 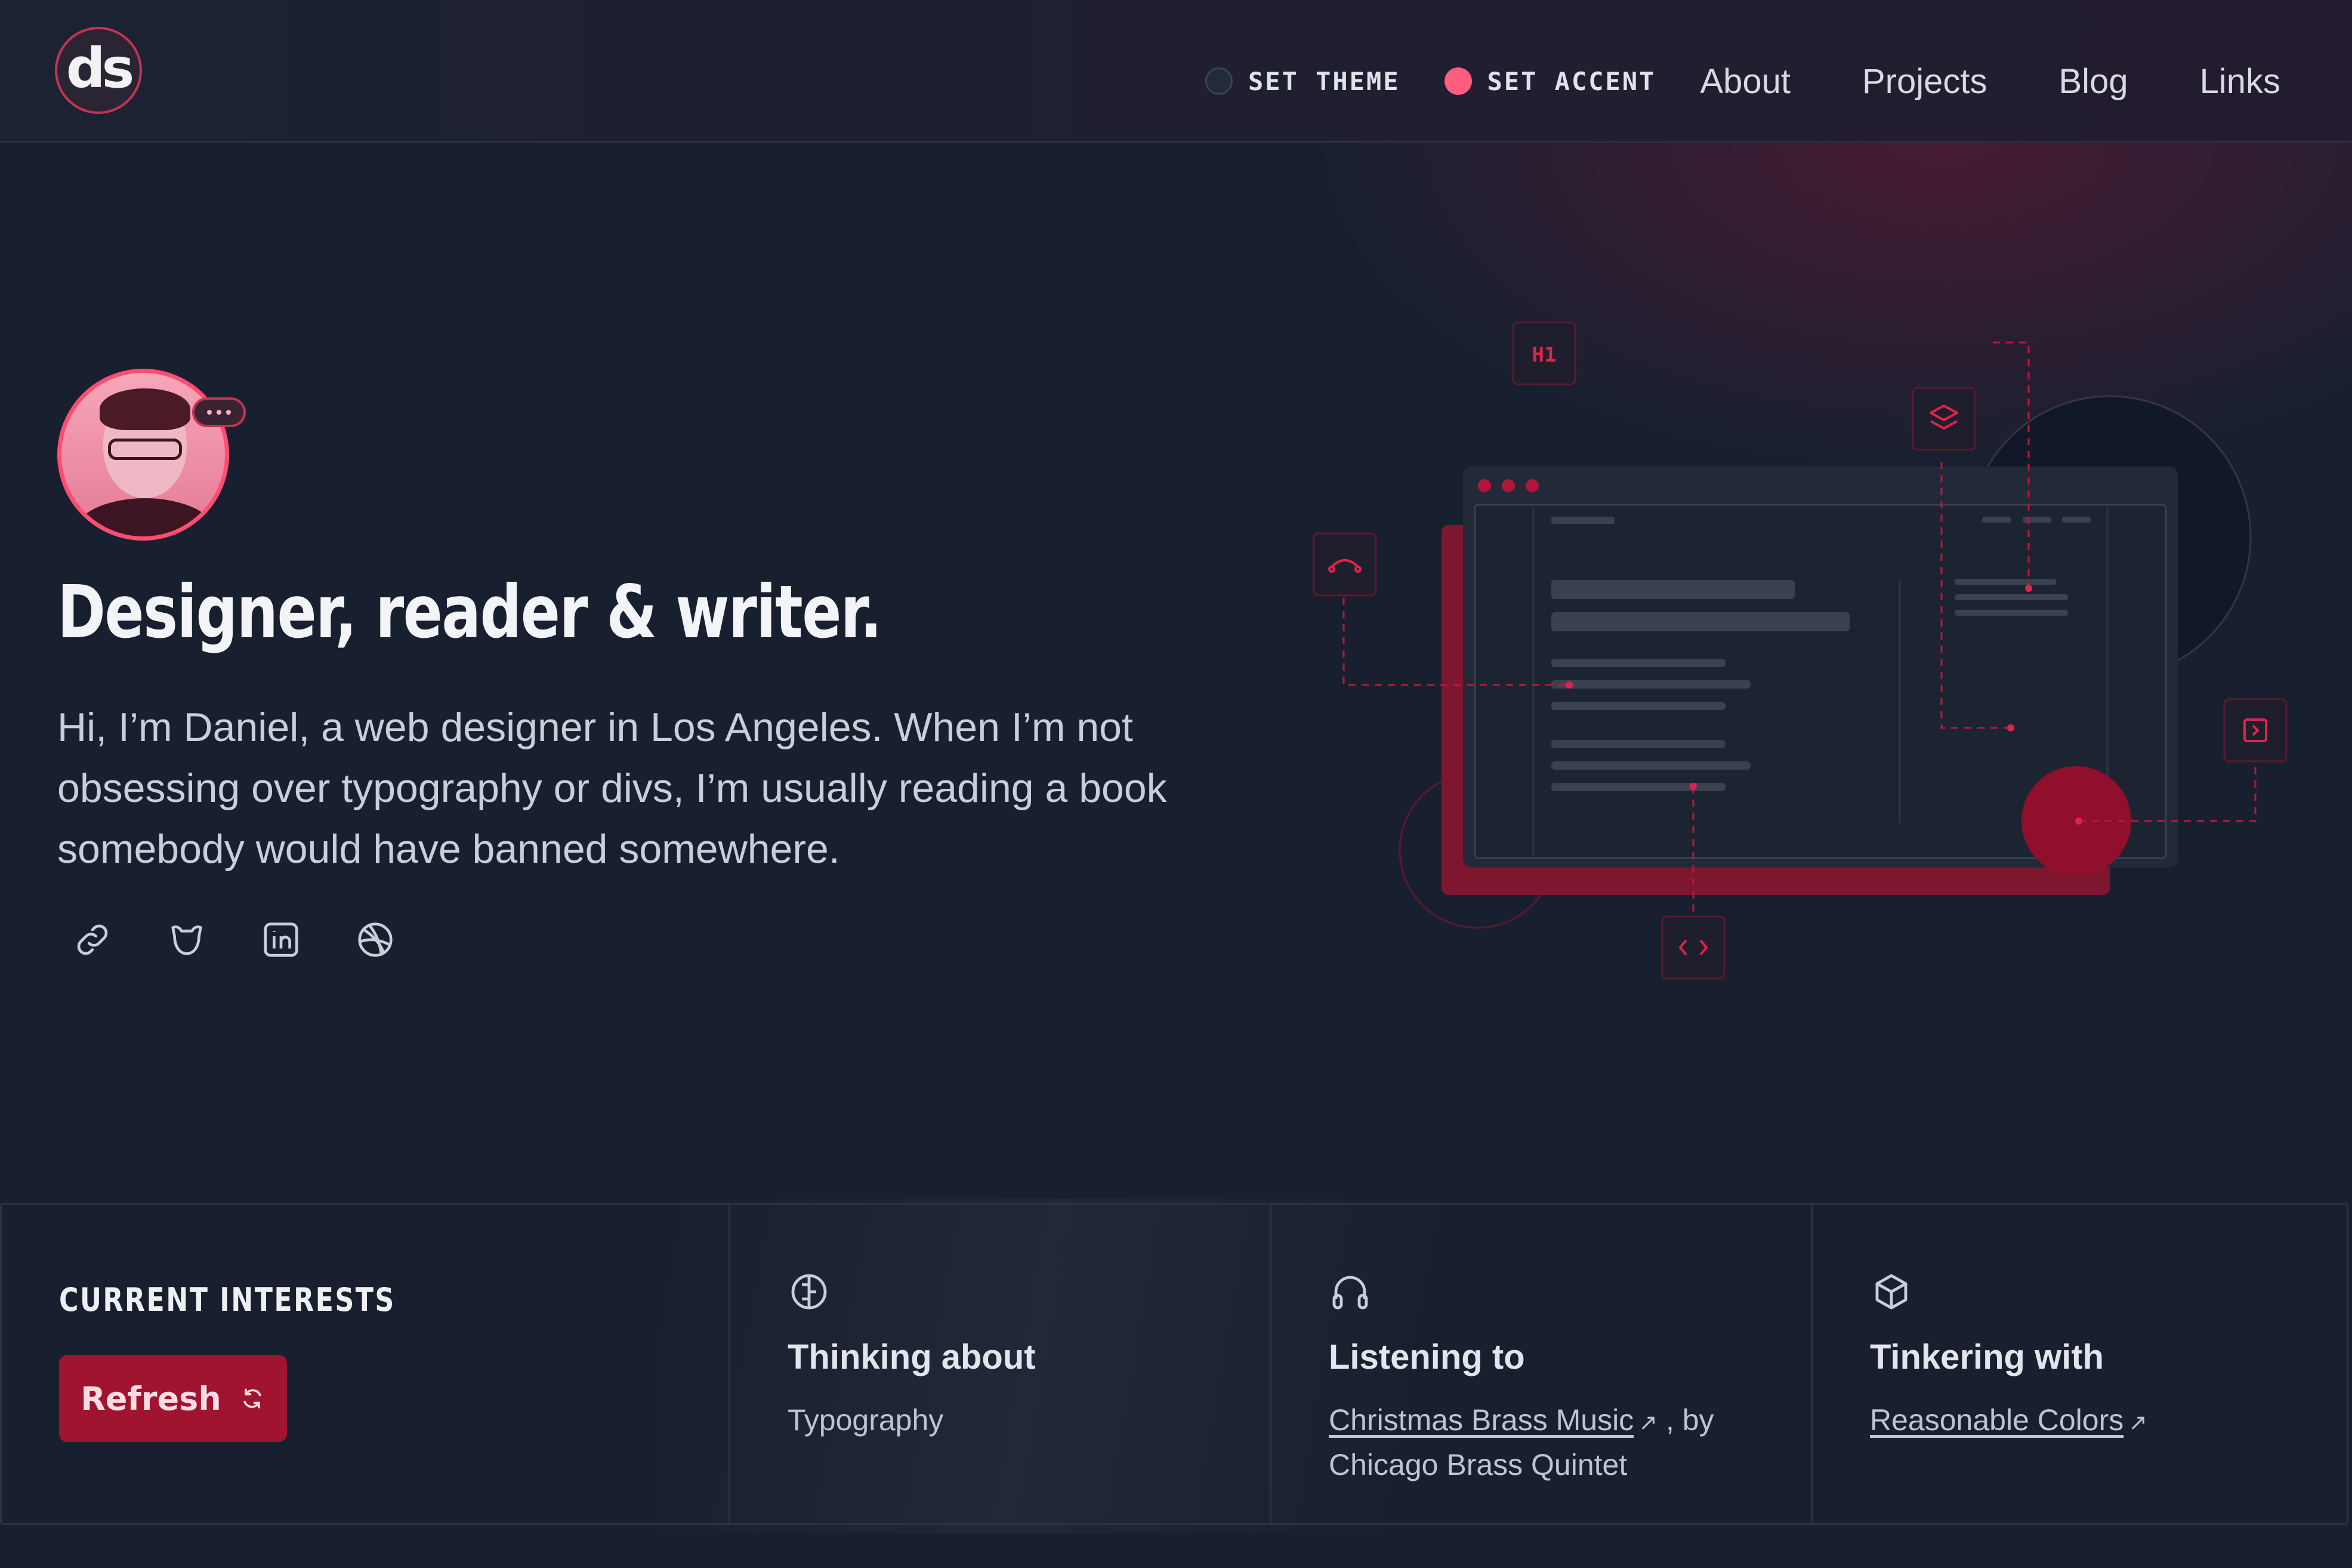 I want to click on nav-about: About, so click(x=1745, y=81).